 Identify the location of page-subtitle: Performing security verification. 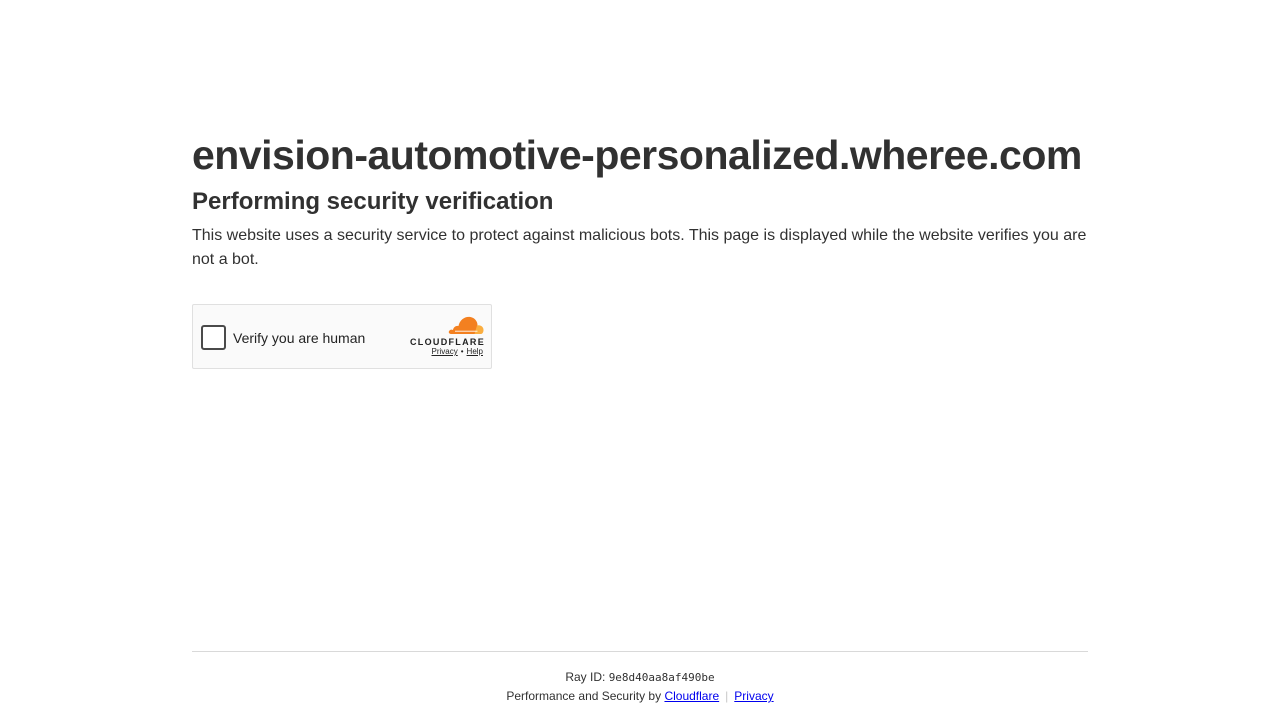
(373, 201).